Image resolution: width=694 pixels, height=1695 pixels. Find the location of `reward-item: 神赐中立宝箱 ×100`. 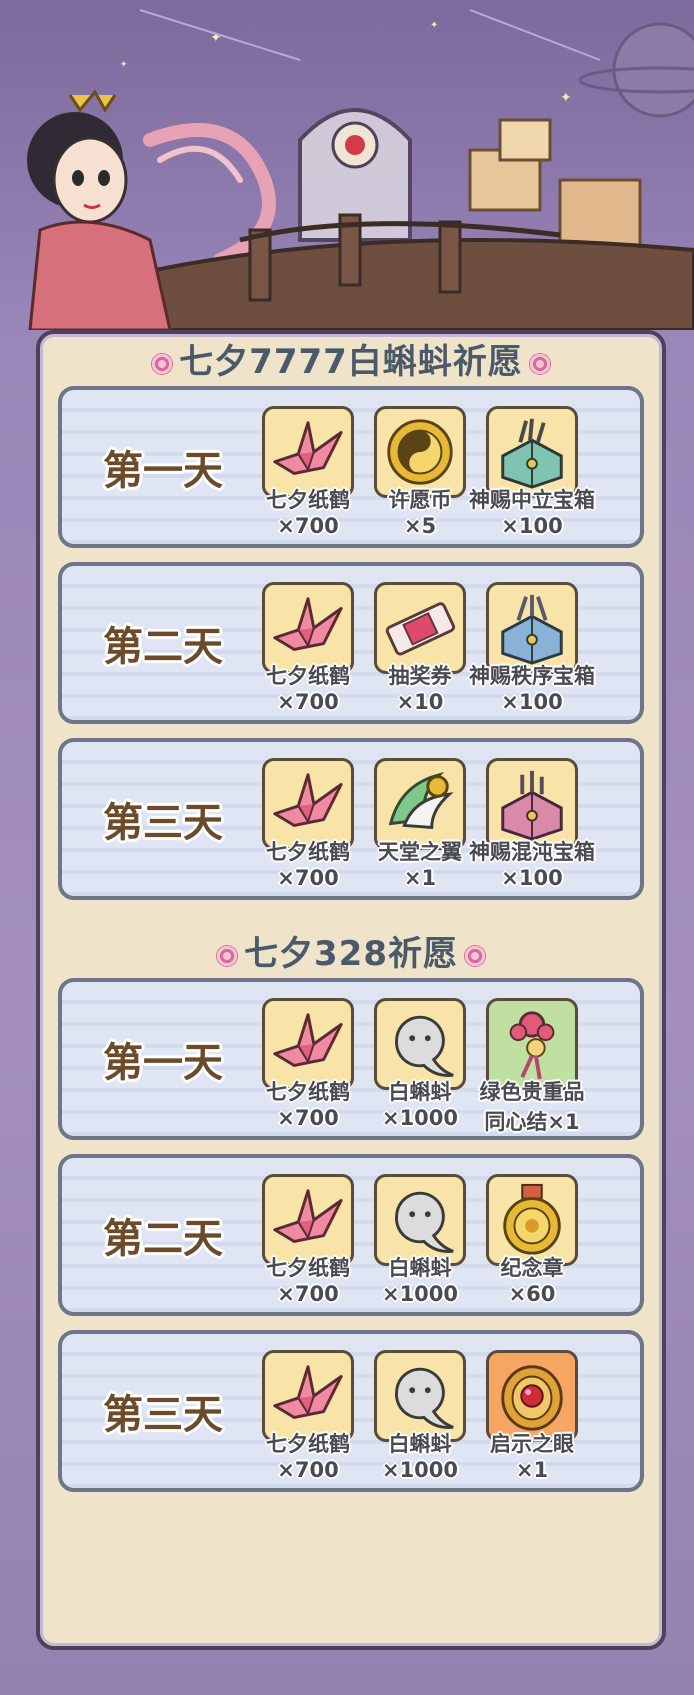

reward-item: 神赐中立宝箱 ×100 is located at coordinates (532, 474).